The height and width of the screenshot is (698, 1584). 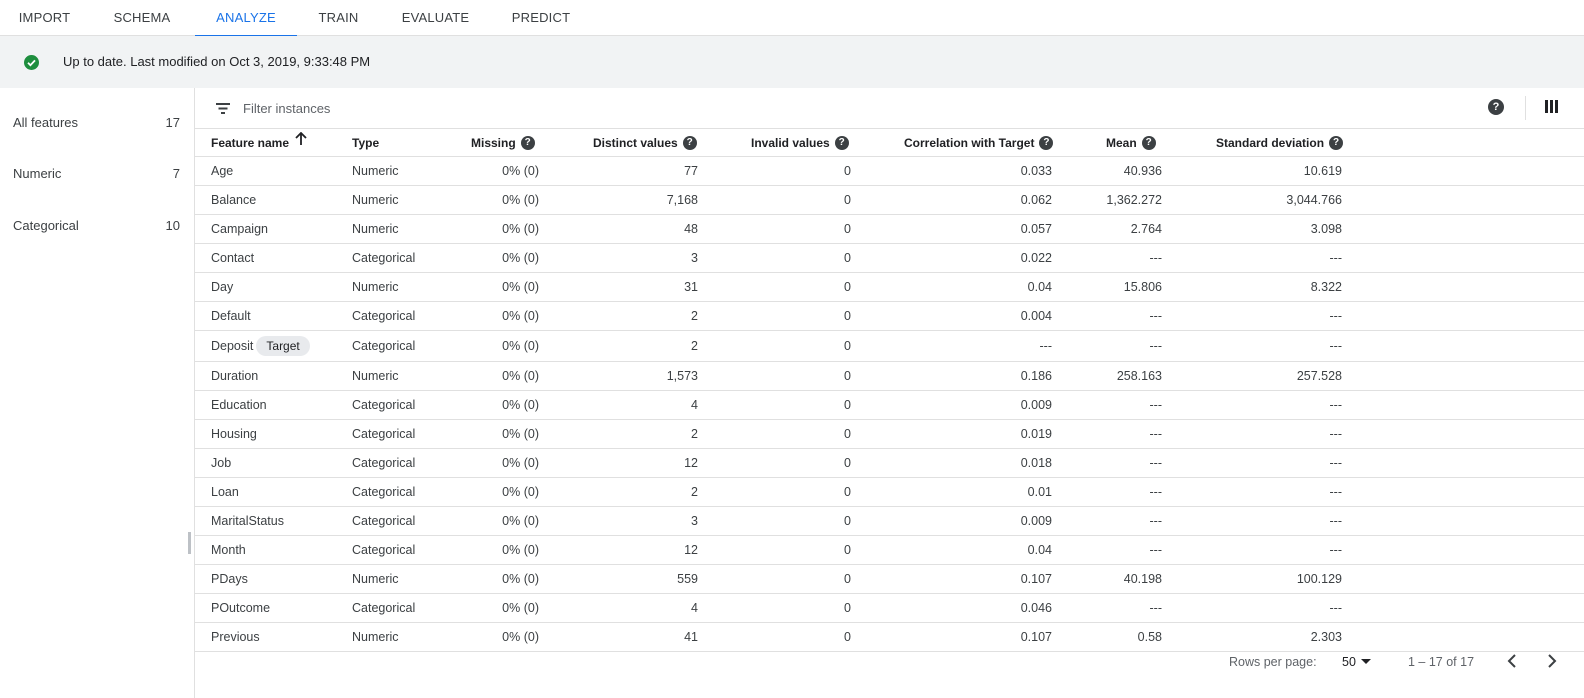 I want to click on columns-icon, so click(x=1552, y=107).